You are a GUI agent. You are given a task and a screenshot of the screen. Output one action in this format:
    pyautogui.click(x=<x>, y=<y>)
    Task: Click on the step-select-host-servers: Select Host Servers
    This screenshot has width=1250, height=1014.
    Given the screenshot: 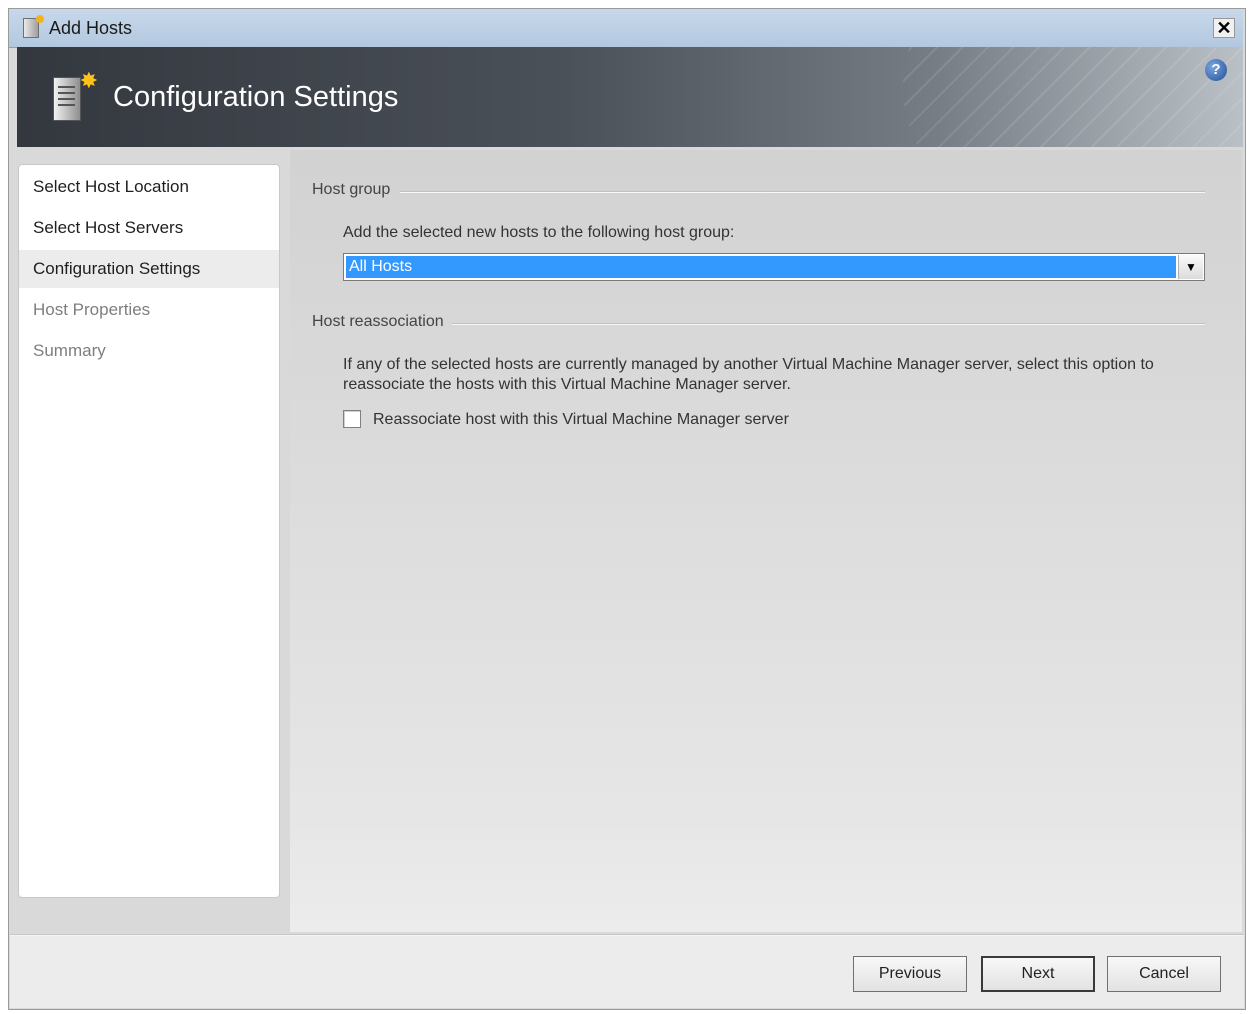 What is the action you would take?
    pyautogui.click(x=149, y=228)
    